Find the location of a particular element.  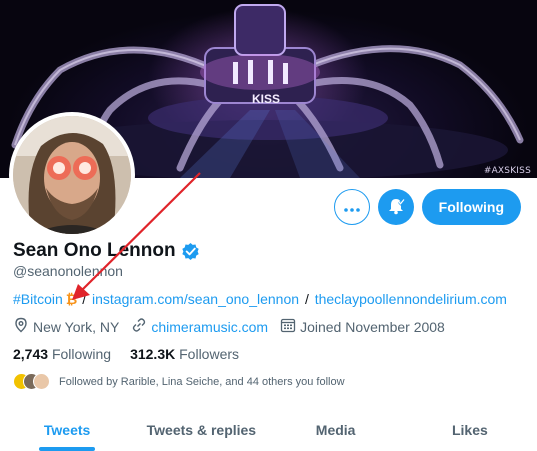

avatar-image is located at coordinates (72, 175).